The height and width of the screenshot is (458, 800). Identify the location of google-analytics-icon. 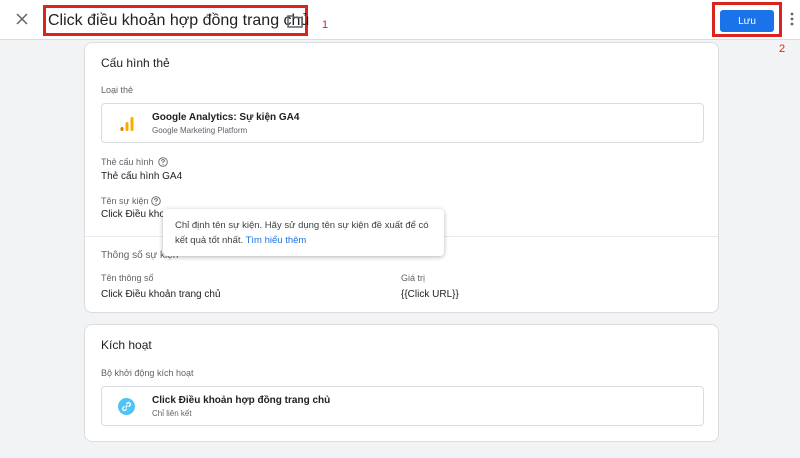
(127, 124).